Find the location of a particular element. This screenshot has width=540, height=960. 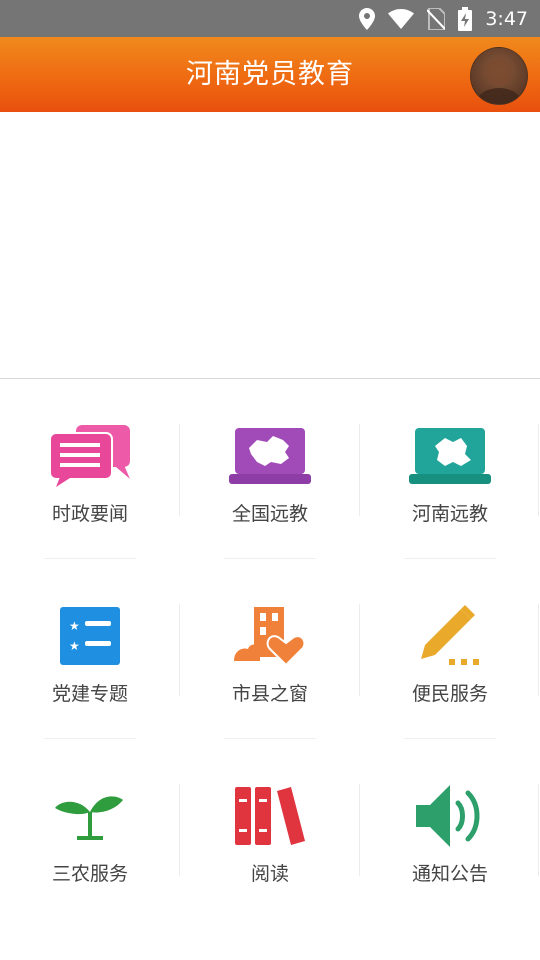

menu-item-news: 时政要闻 is located at coordinates (90, 469).